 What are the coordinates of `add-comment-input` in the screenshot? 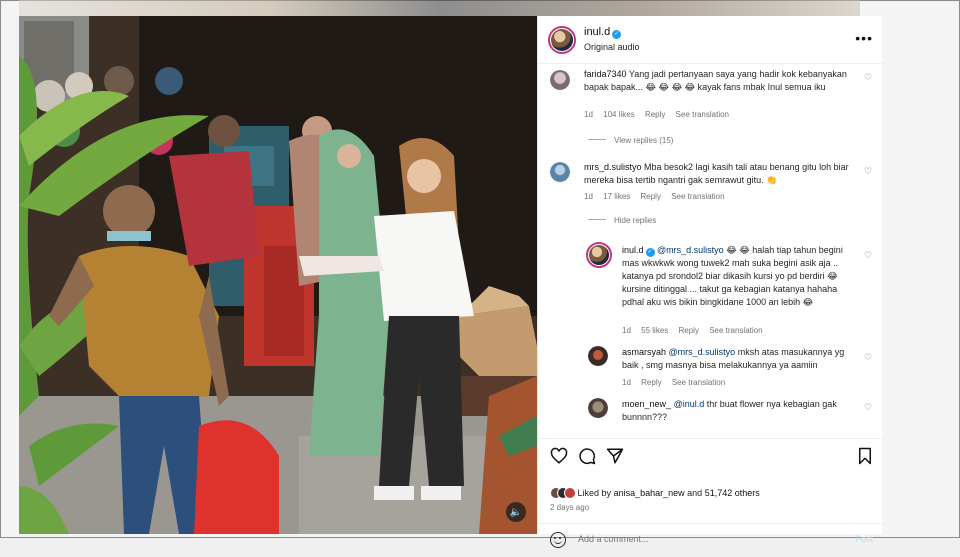 It's located at (703, 539).